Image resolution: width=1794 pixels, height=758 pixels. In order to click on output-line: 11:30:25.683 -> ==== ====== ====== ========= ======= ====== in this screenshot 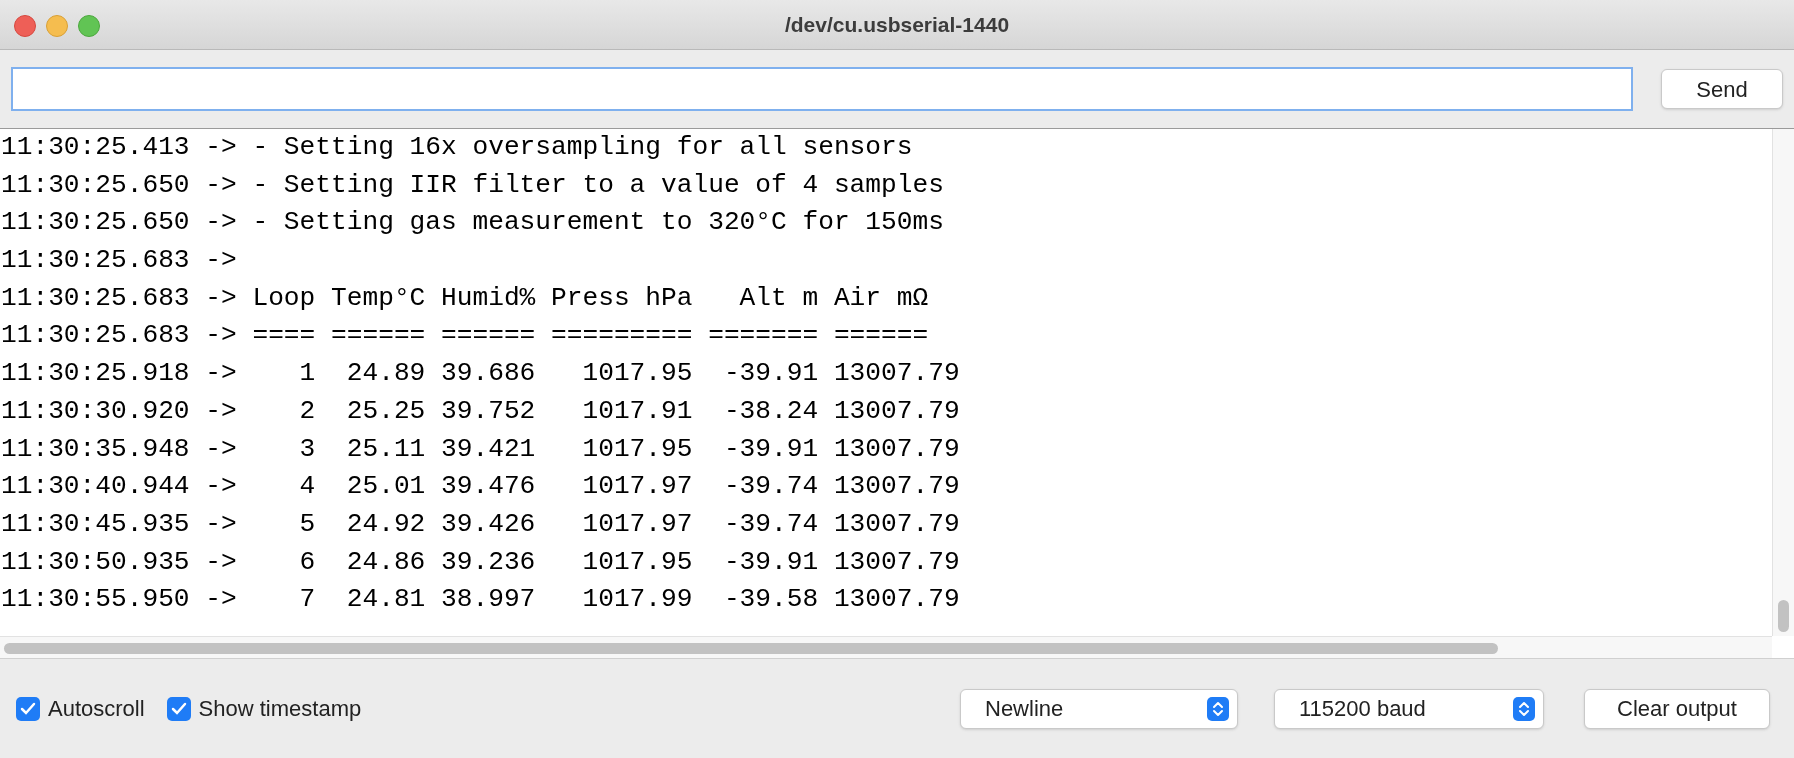, I will do `click(464, 336)`.